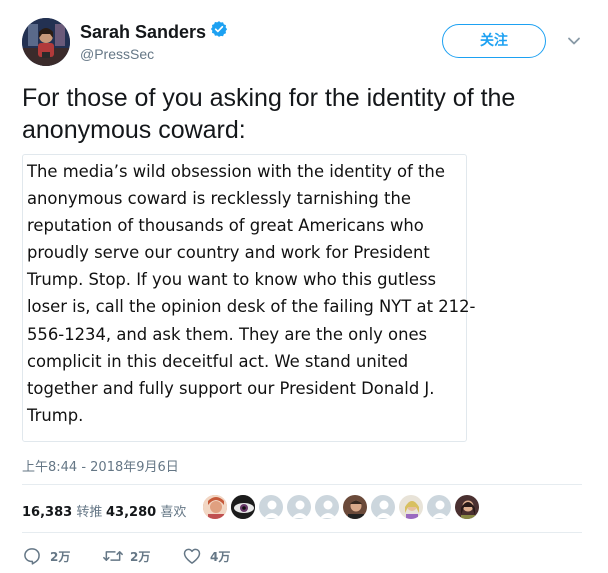 The width and height of the screenshot is (608, 573). Describe the element at coordinates (219, 31) in the screenshot. I see `verified-badge-icon` at that location.